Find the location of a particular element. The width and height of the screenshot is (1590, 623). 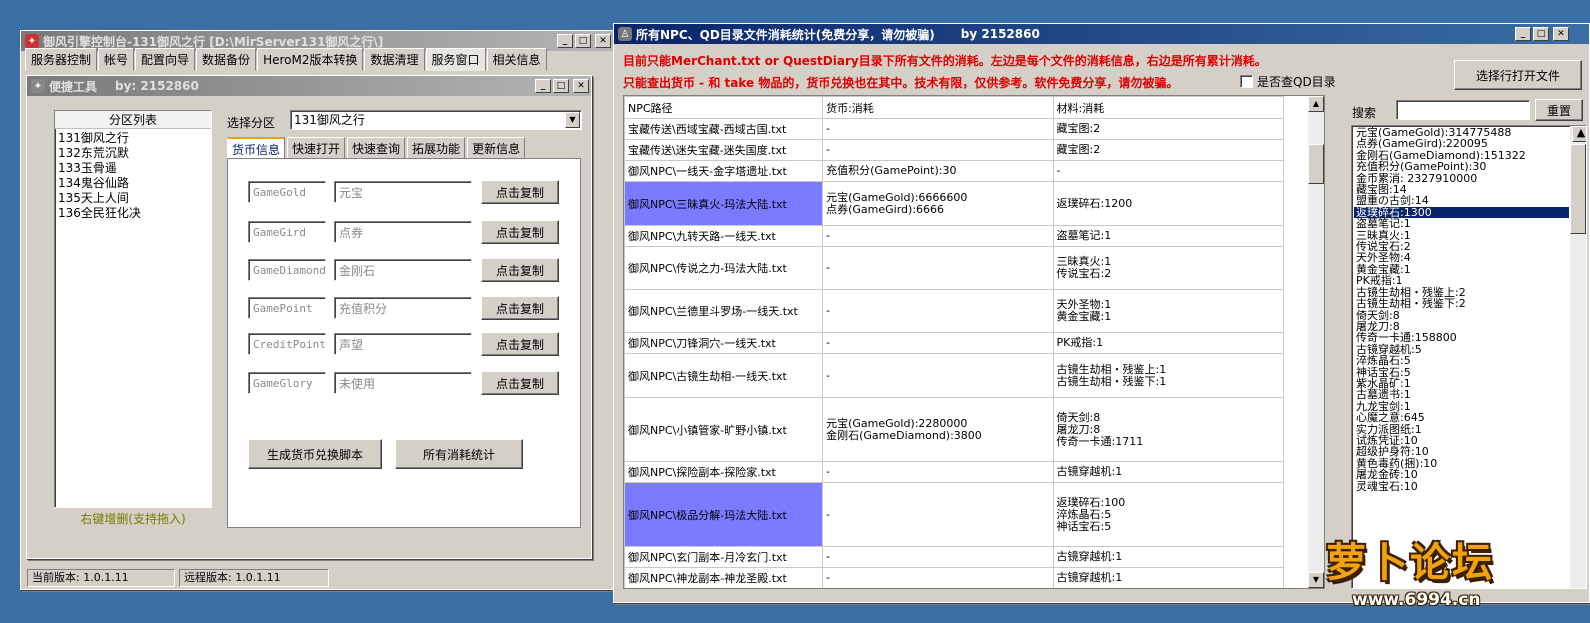

column-header-npc-path: NPC路径 is located at coordinates (724, 107).